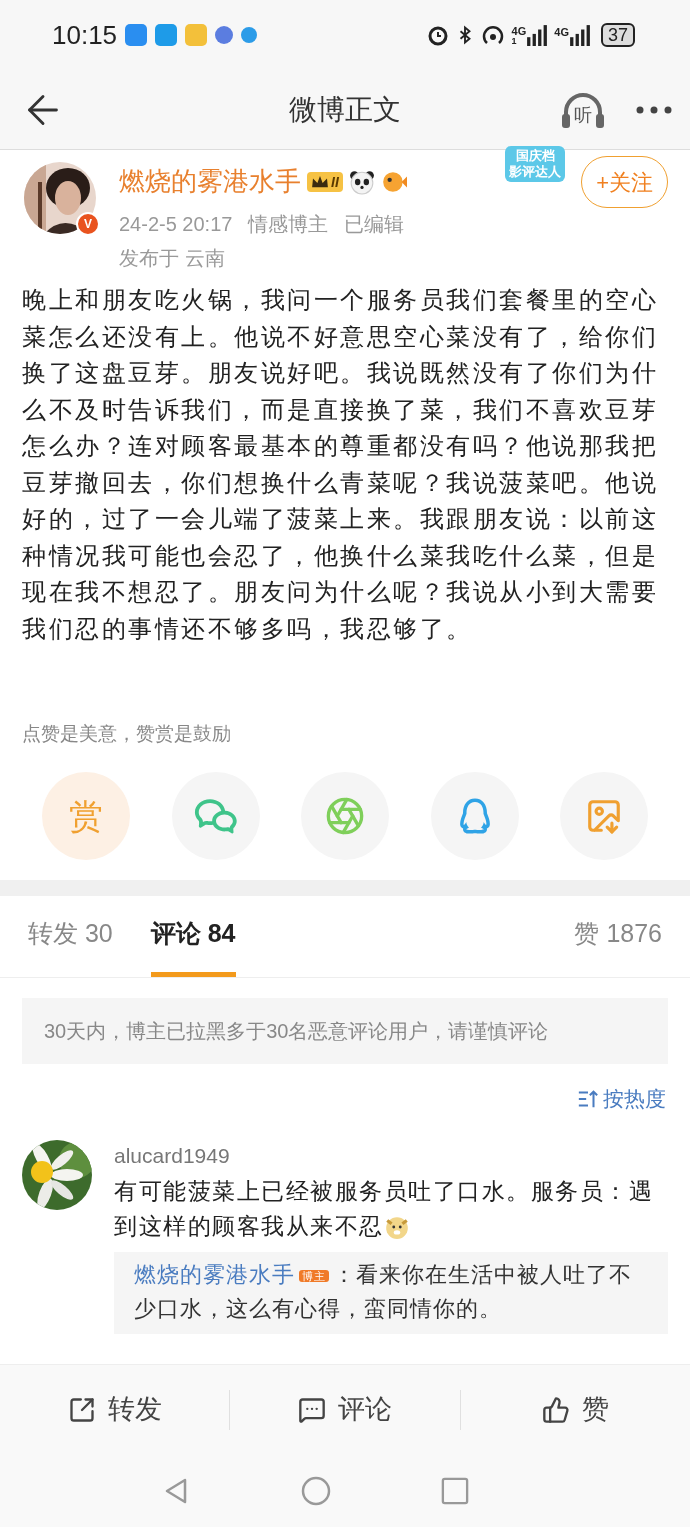 This screenshot has height=1527, width=690. Describe the element at coordinates (288, 224) in the screenshot. I see `post-meta: 情感博主` at that location.